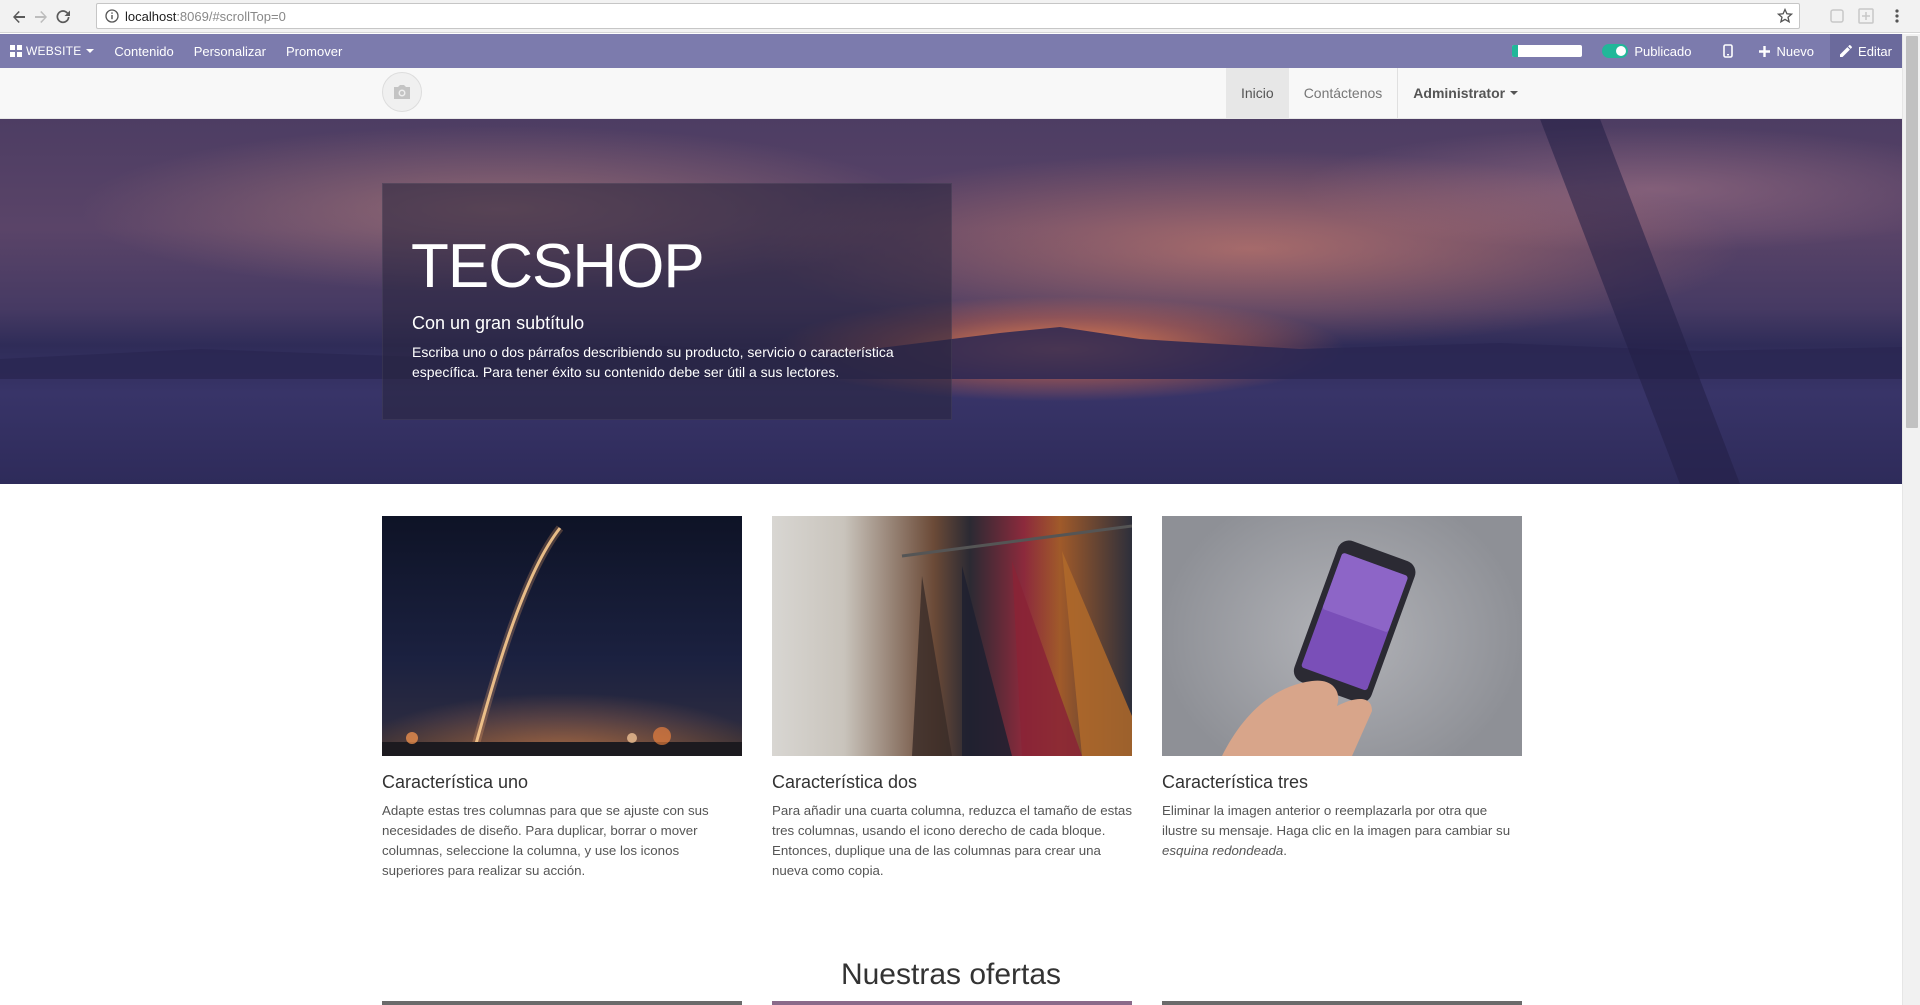 The height and width of the screenshot is (1005, 1920). Describe the element at coordinates (230, 51) in the screenshot. I see `menu-personalizar: Personalizar` at that location.